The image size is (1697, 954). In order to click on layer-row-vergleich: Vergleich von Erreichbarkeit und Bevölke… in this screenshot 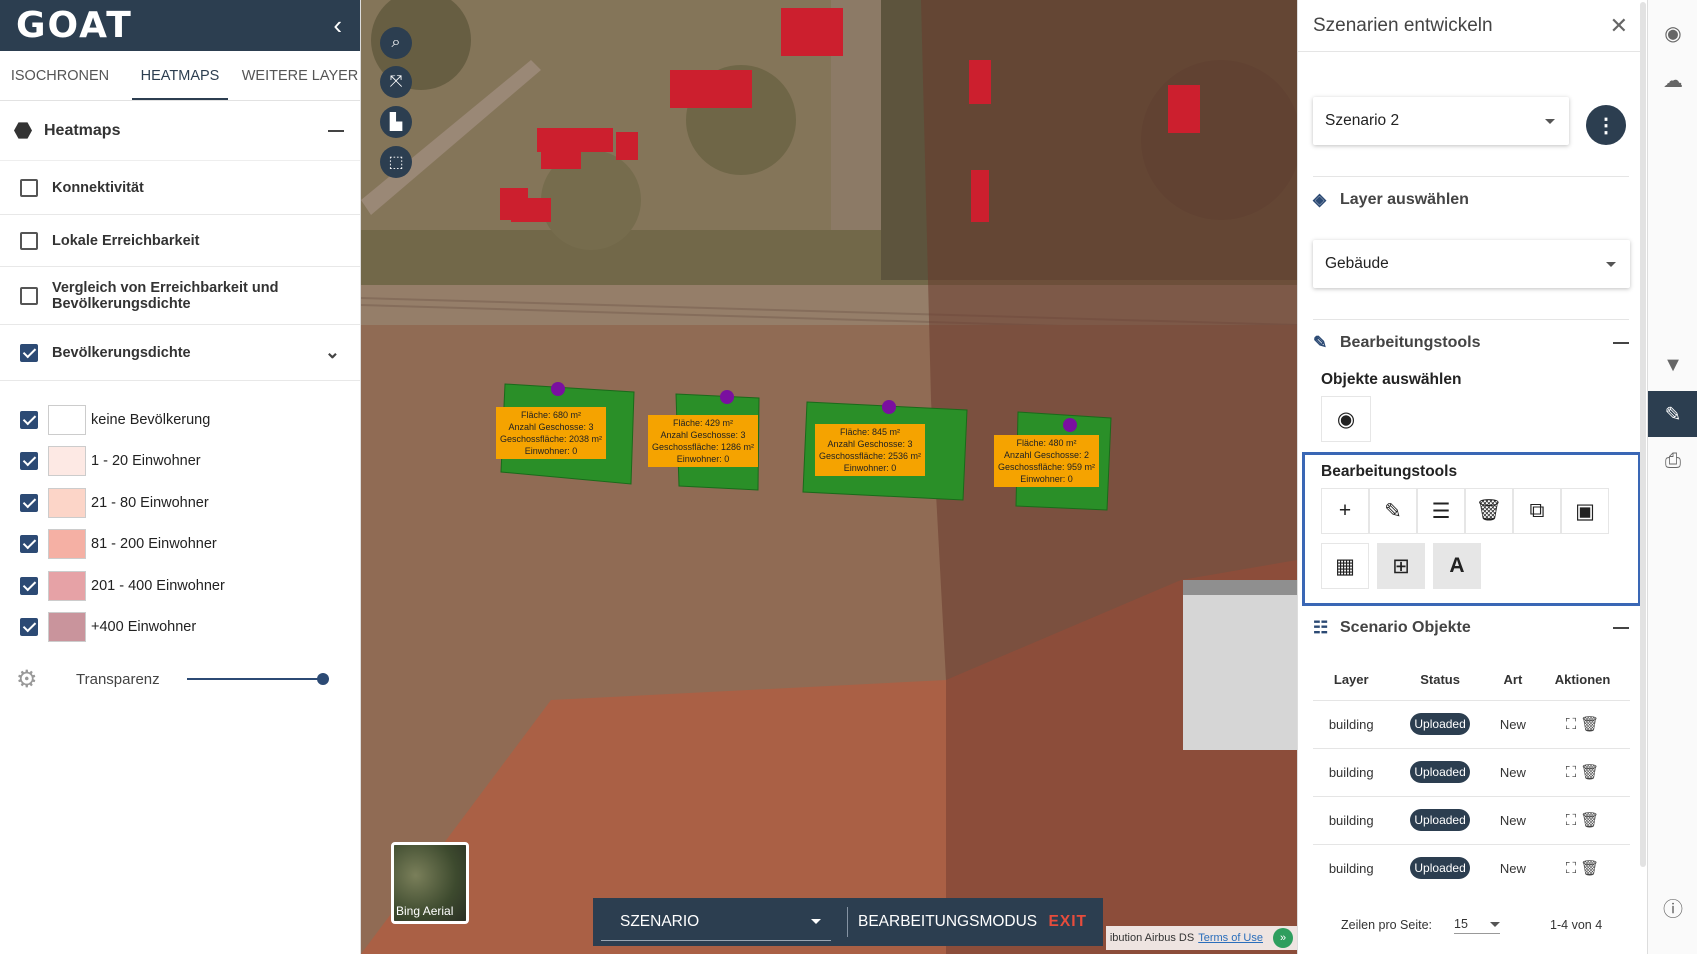, I will do `click(180, 296)`.